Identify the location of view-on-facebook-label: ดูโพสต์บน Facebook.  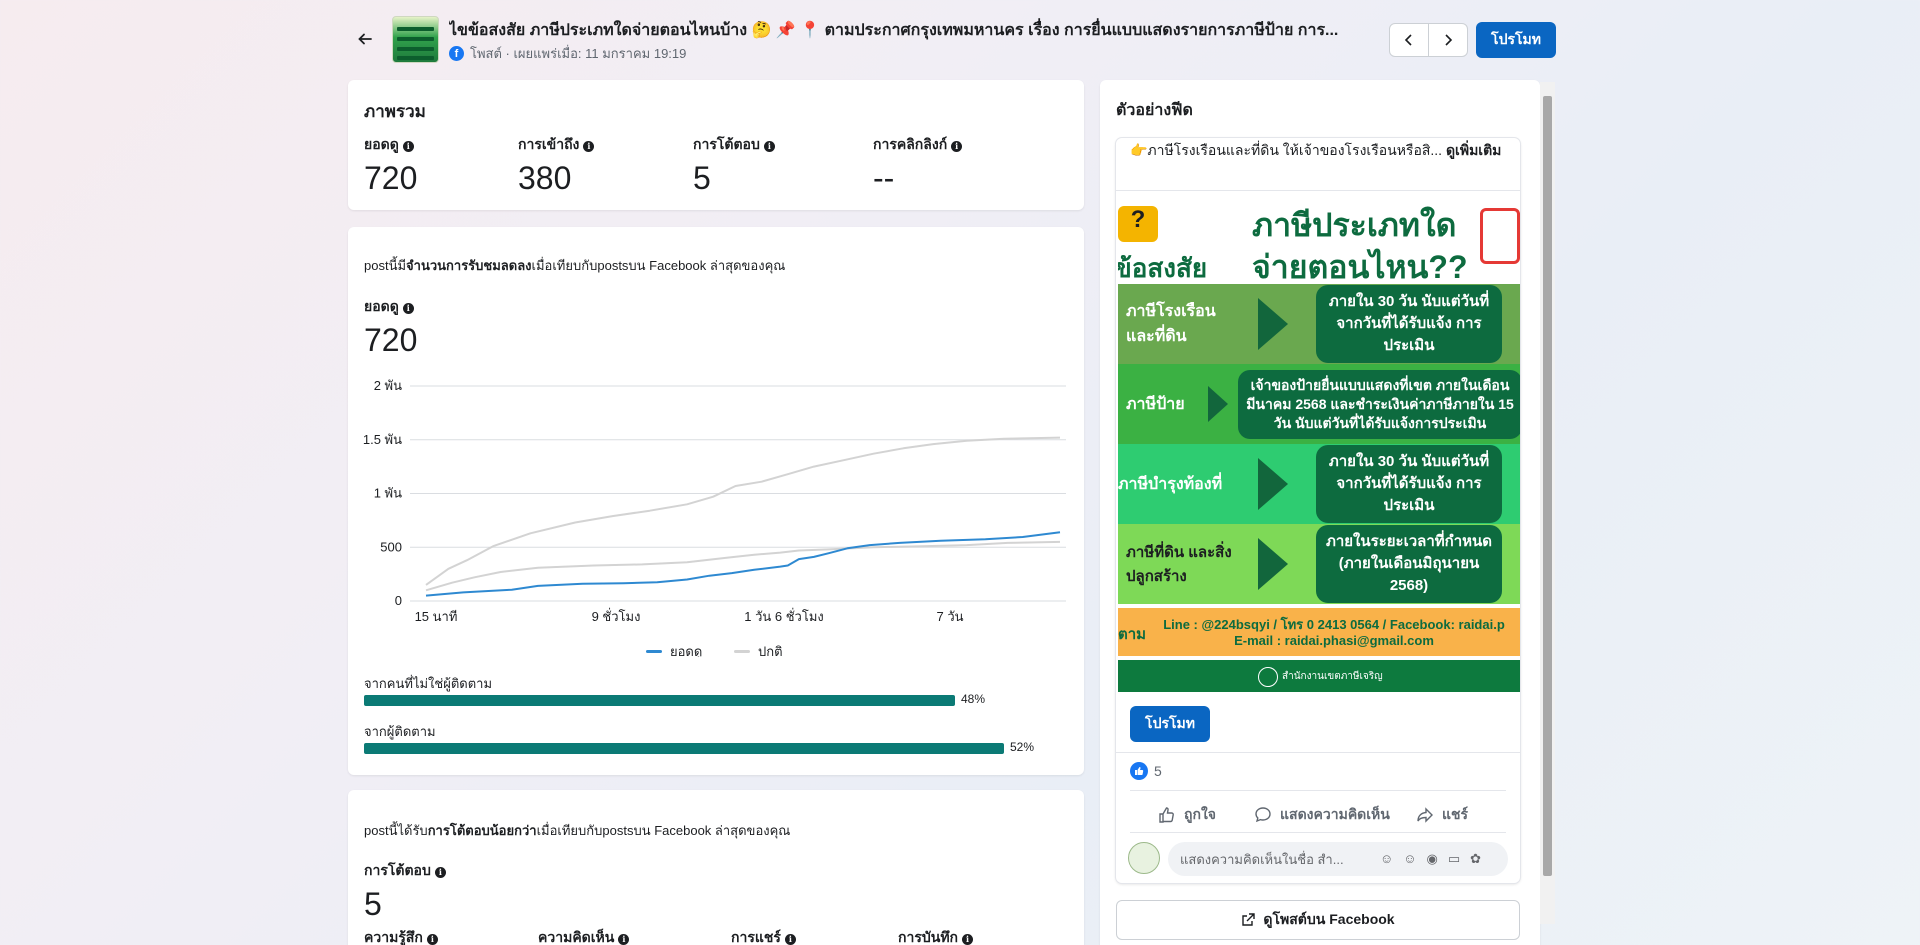
(1329, 919).